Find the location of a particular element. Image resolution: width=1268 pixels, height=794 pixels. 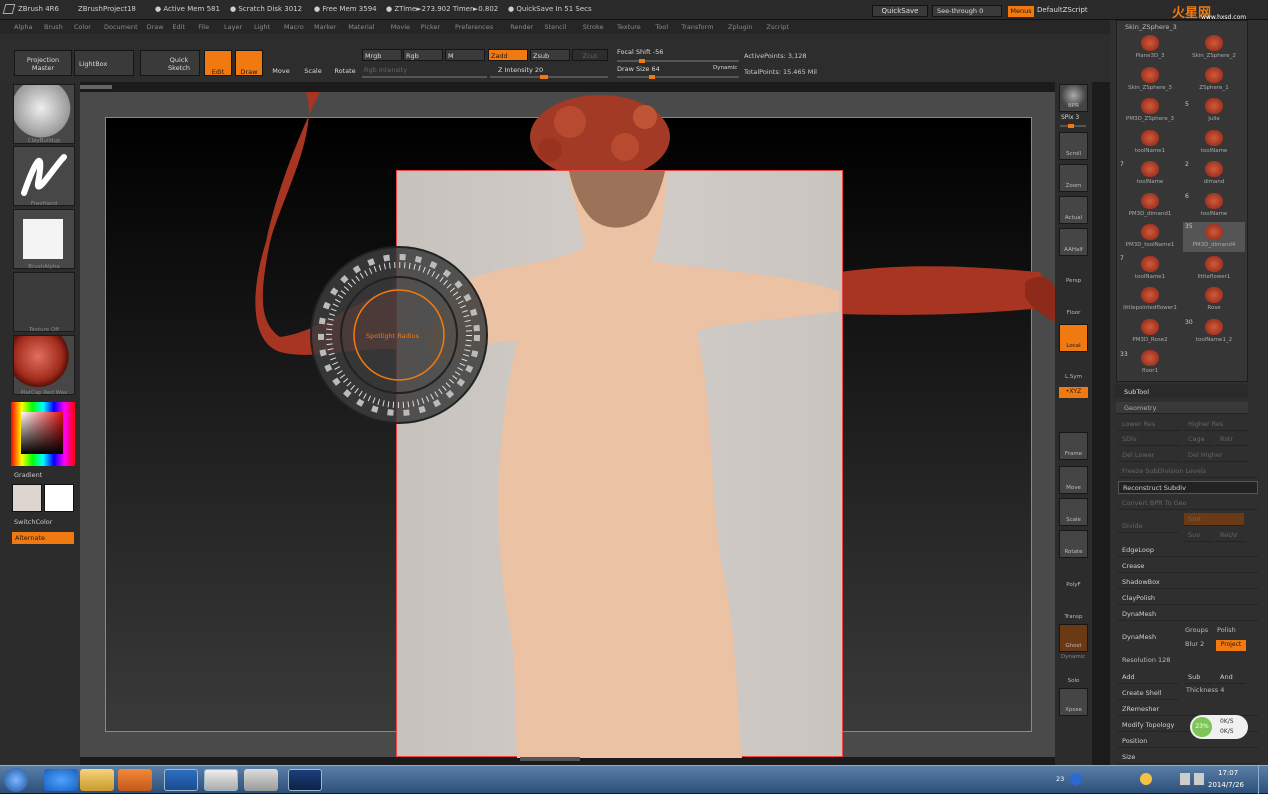

default-zscript: DefaultZScript is located at coordinates (1062, 10).